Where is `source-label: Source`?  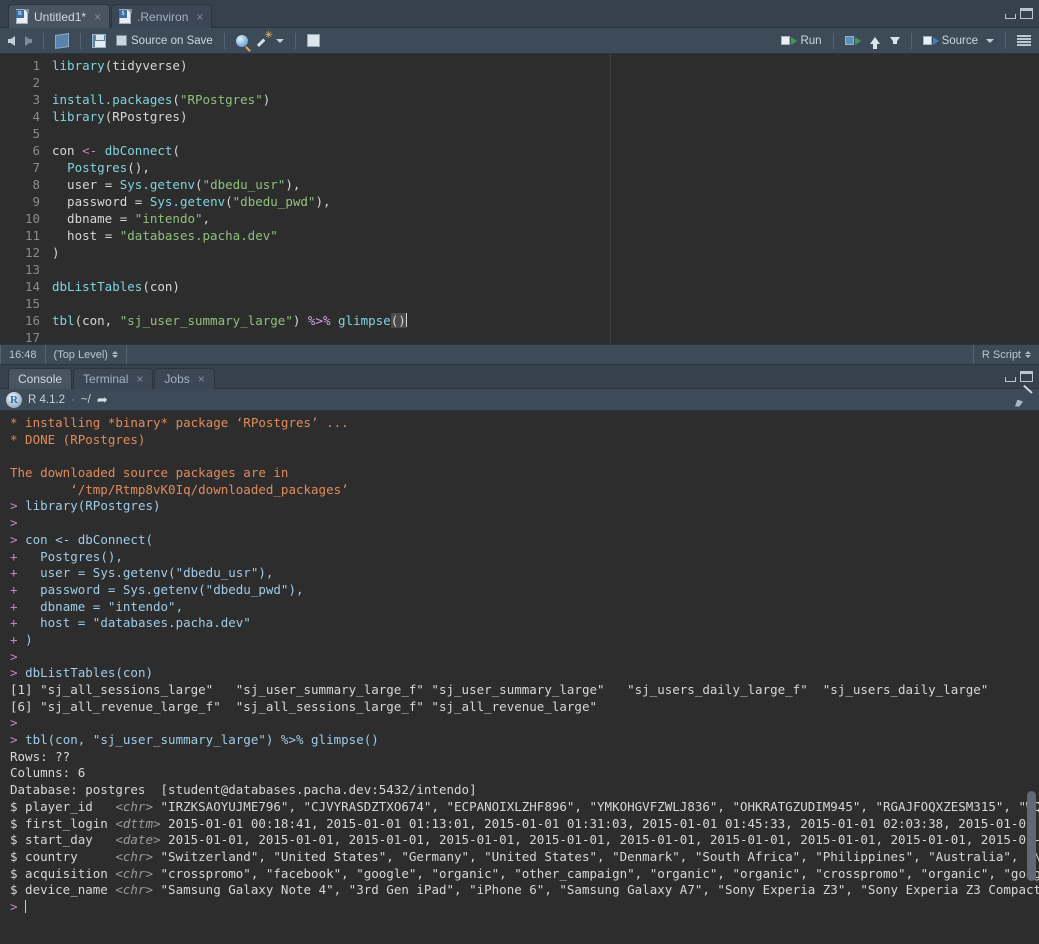 source-label: Source is located at coordinates (959, 40).